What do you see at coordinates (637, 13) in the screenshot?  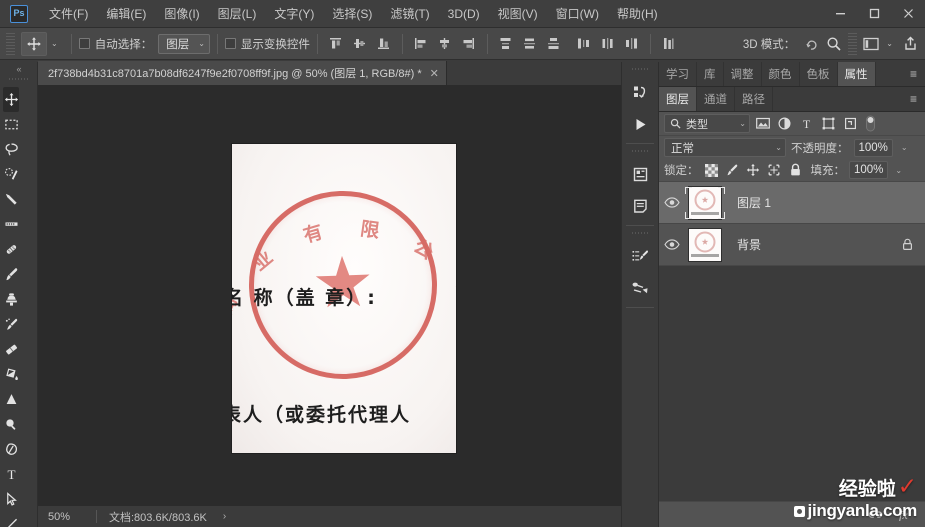 I see `menu-help: 帮助(H)` at bounding box center [637, 13].